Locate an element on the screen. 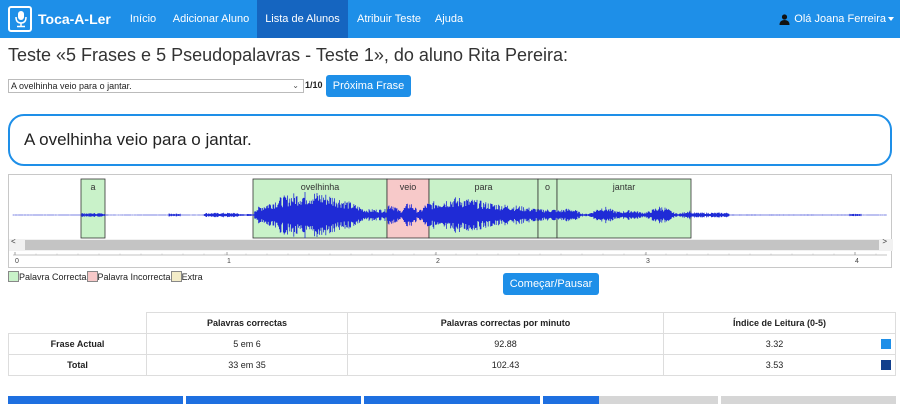  timeline-tick-label: 3 is located at coordinates (648, 261).